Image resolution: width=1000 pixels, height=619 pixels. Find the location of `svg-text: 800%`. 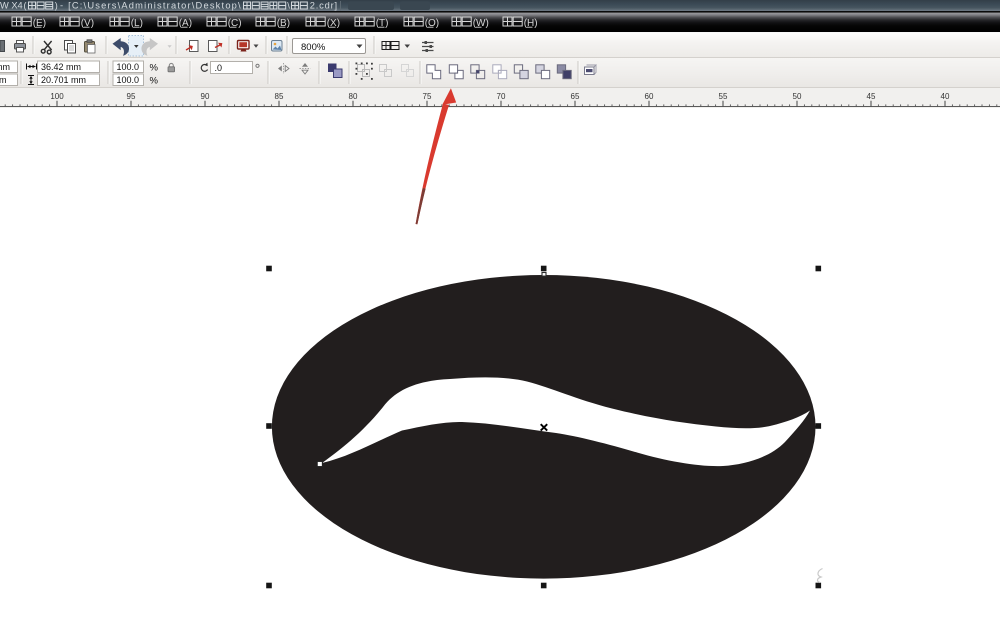

svg-text: 800% is located at coordinates (313, 47).